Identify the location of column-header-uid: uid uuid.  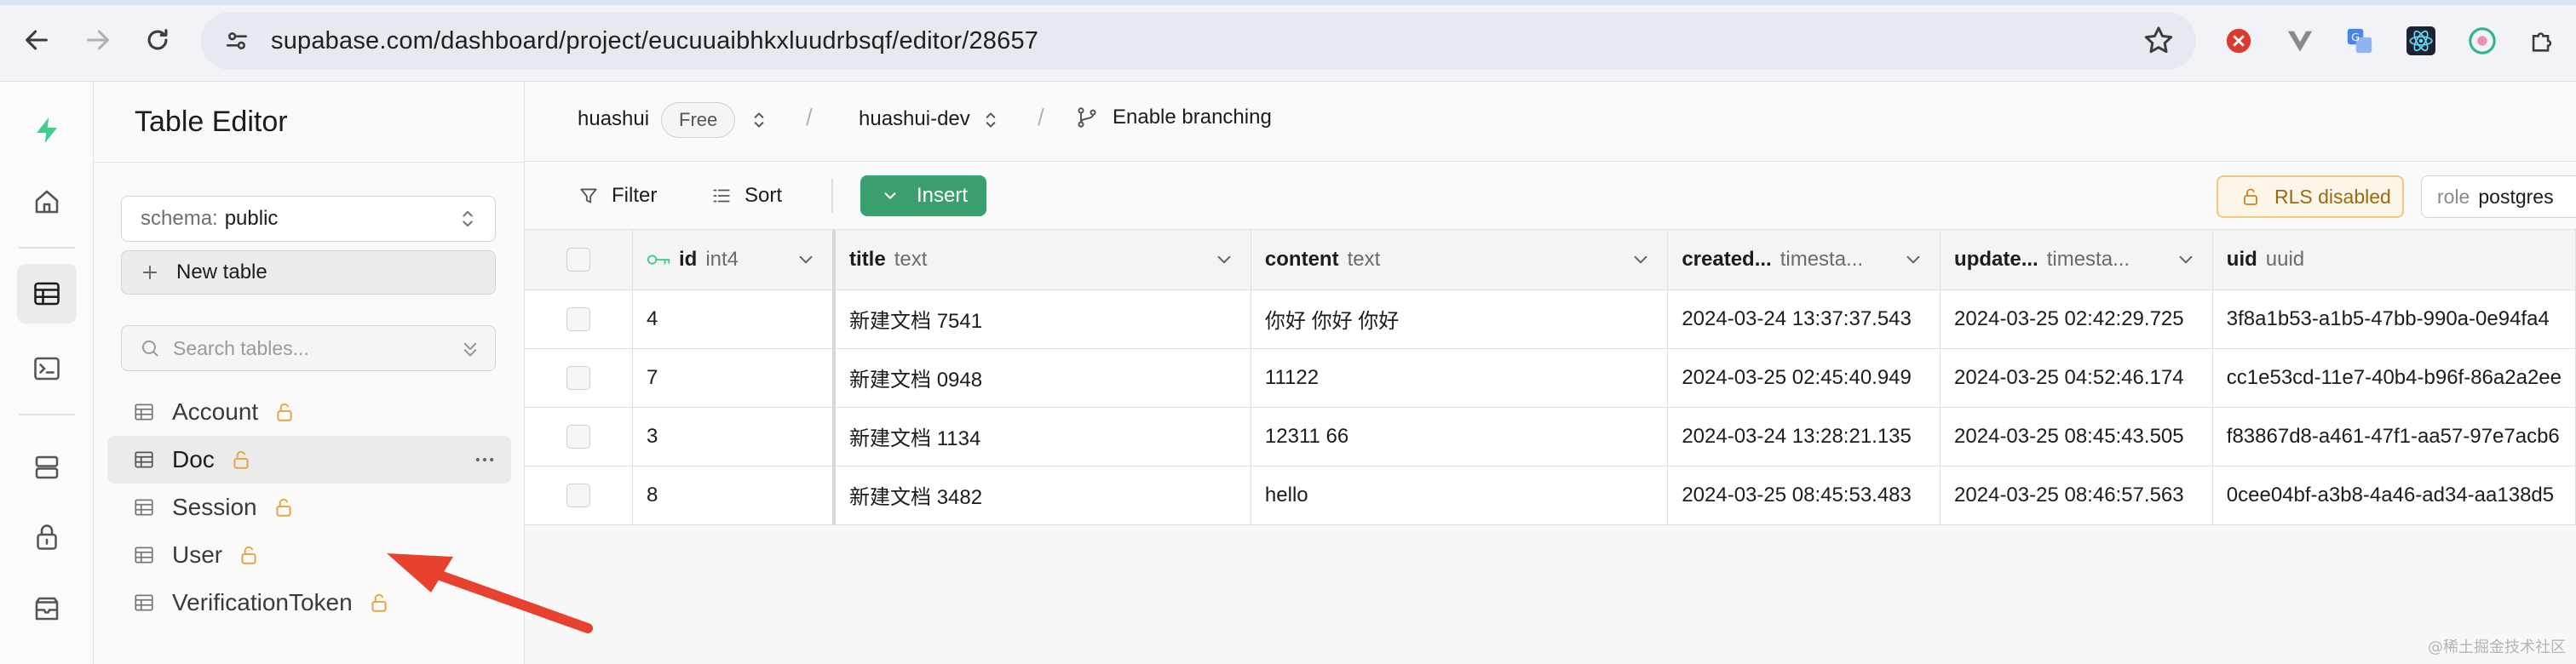
(2394, 260).